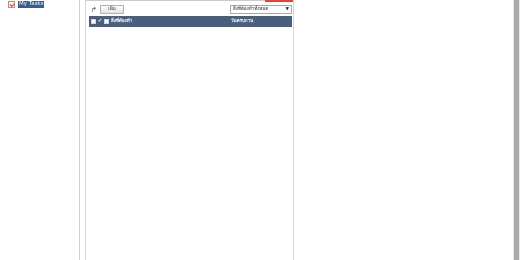 The image size is (520, 260). I want to click on chevron-down-icon: ▼, so click(287, 9).